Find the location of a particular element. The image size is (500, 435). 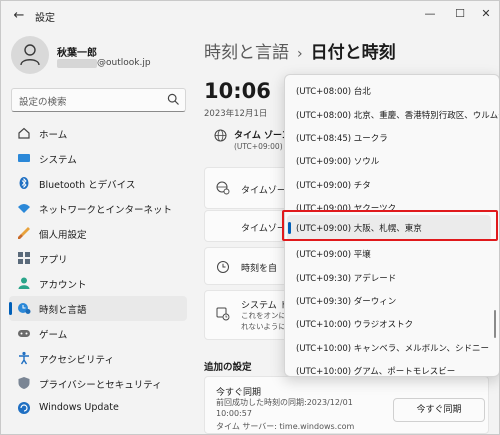

search-input: 設定の検索 is located at coordinates (98, 100).